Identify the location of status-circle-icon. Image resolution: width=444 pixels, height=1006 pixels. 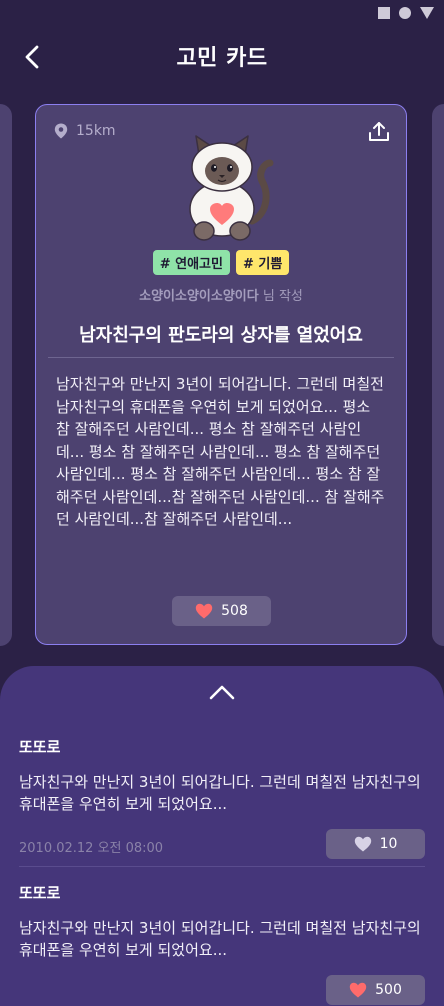
(405, 13).